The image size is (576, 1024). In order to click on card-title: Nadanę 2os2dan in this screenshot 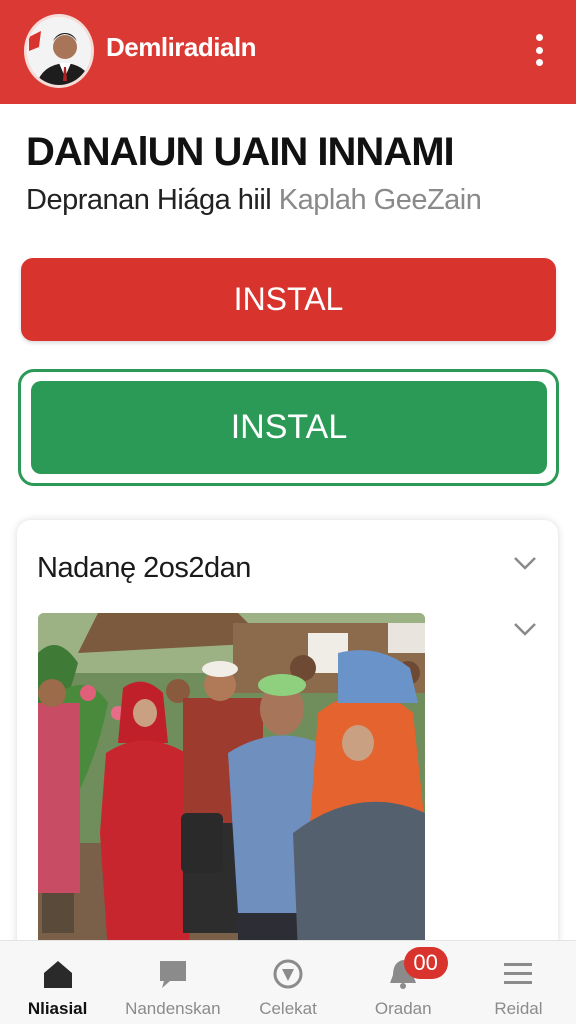, I will do `click(144, 568)`.